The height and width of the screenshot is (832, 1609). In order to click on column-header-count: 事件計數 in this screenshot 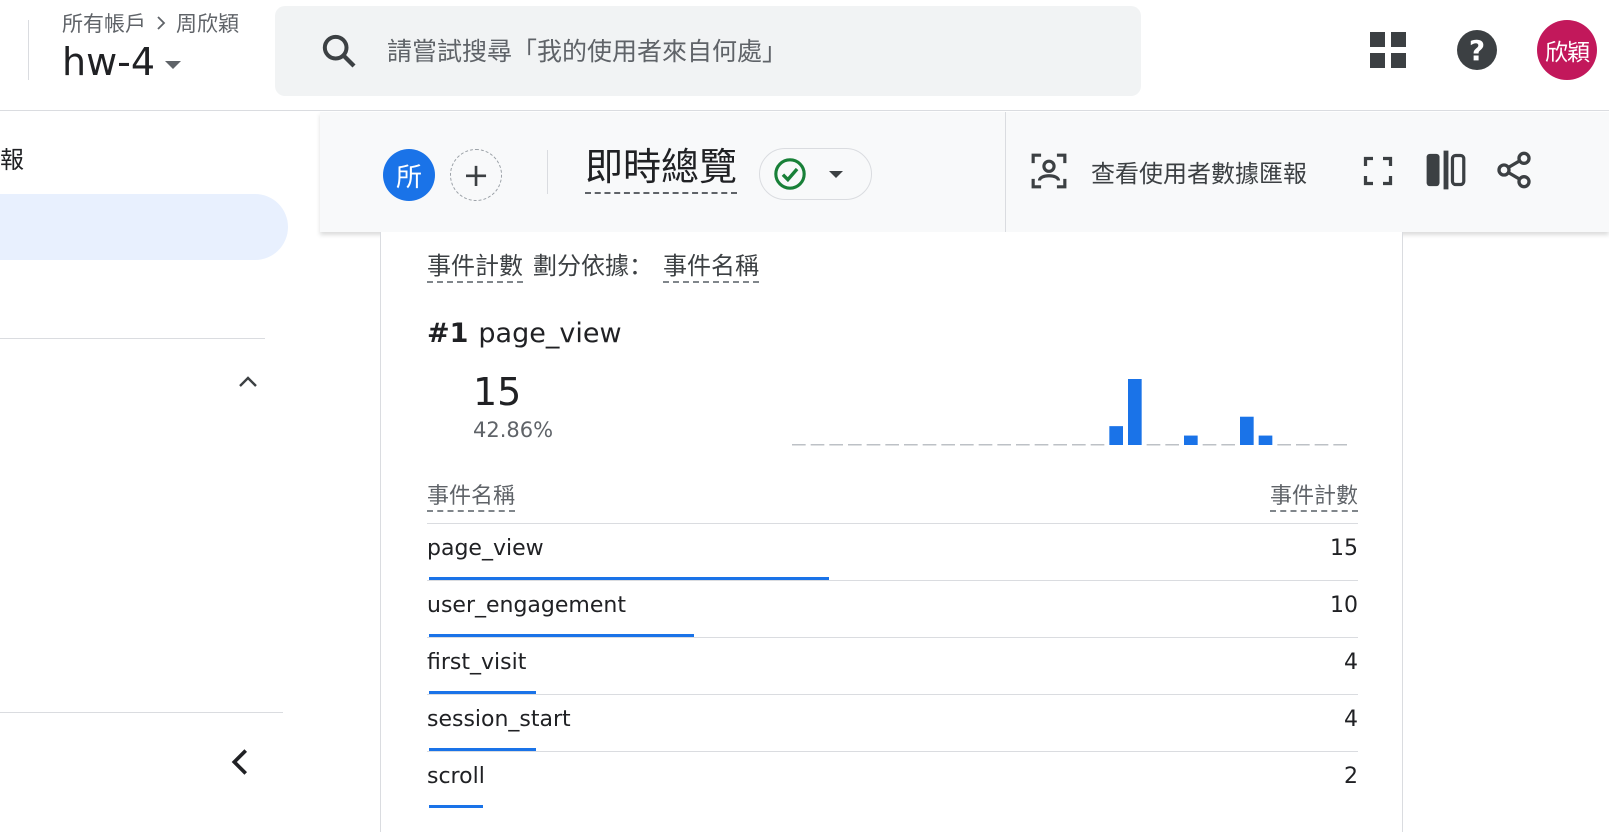, I will do `click(1313, 495)`.